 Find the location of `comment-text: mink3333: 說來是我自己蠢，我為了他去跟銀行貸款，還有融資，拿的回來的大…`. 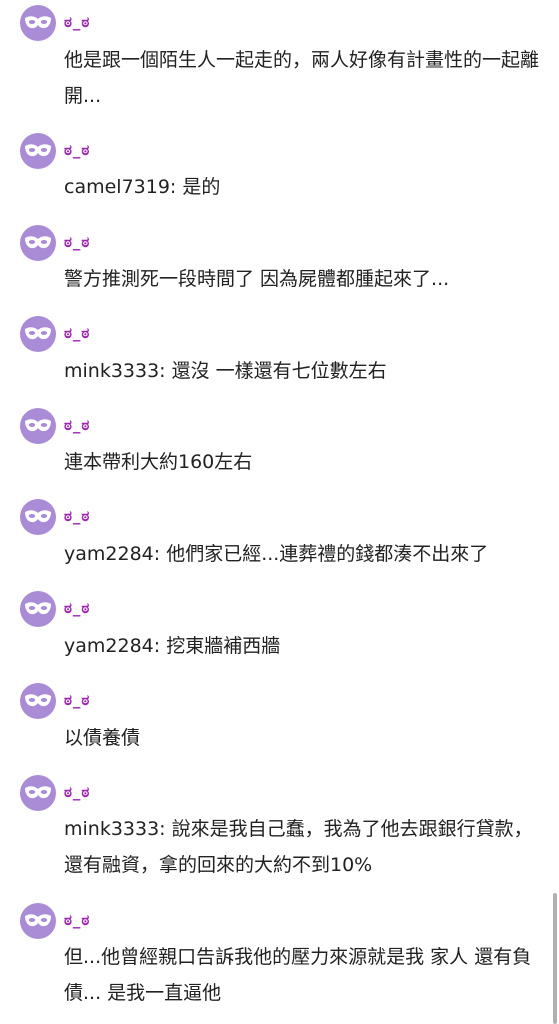

comment-text: mink3333: 說來是我自己蠢，我為了他去跟銀行貸款，還有融資，拿的回來的大… is located at coordinates (298, 847).